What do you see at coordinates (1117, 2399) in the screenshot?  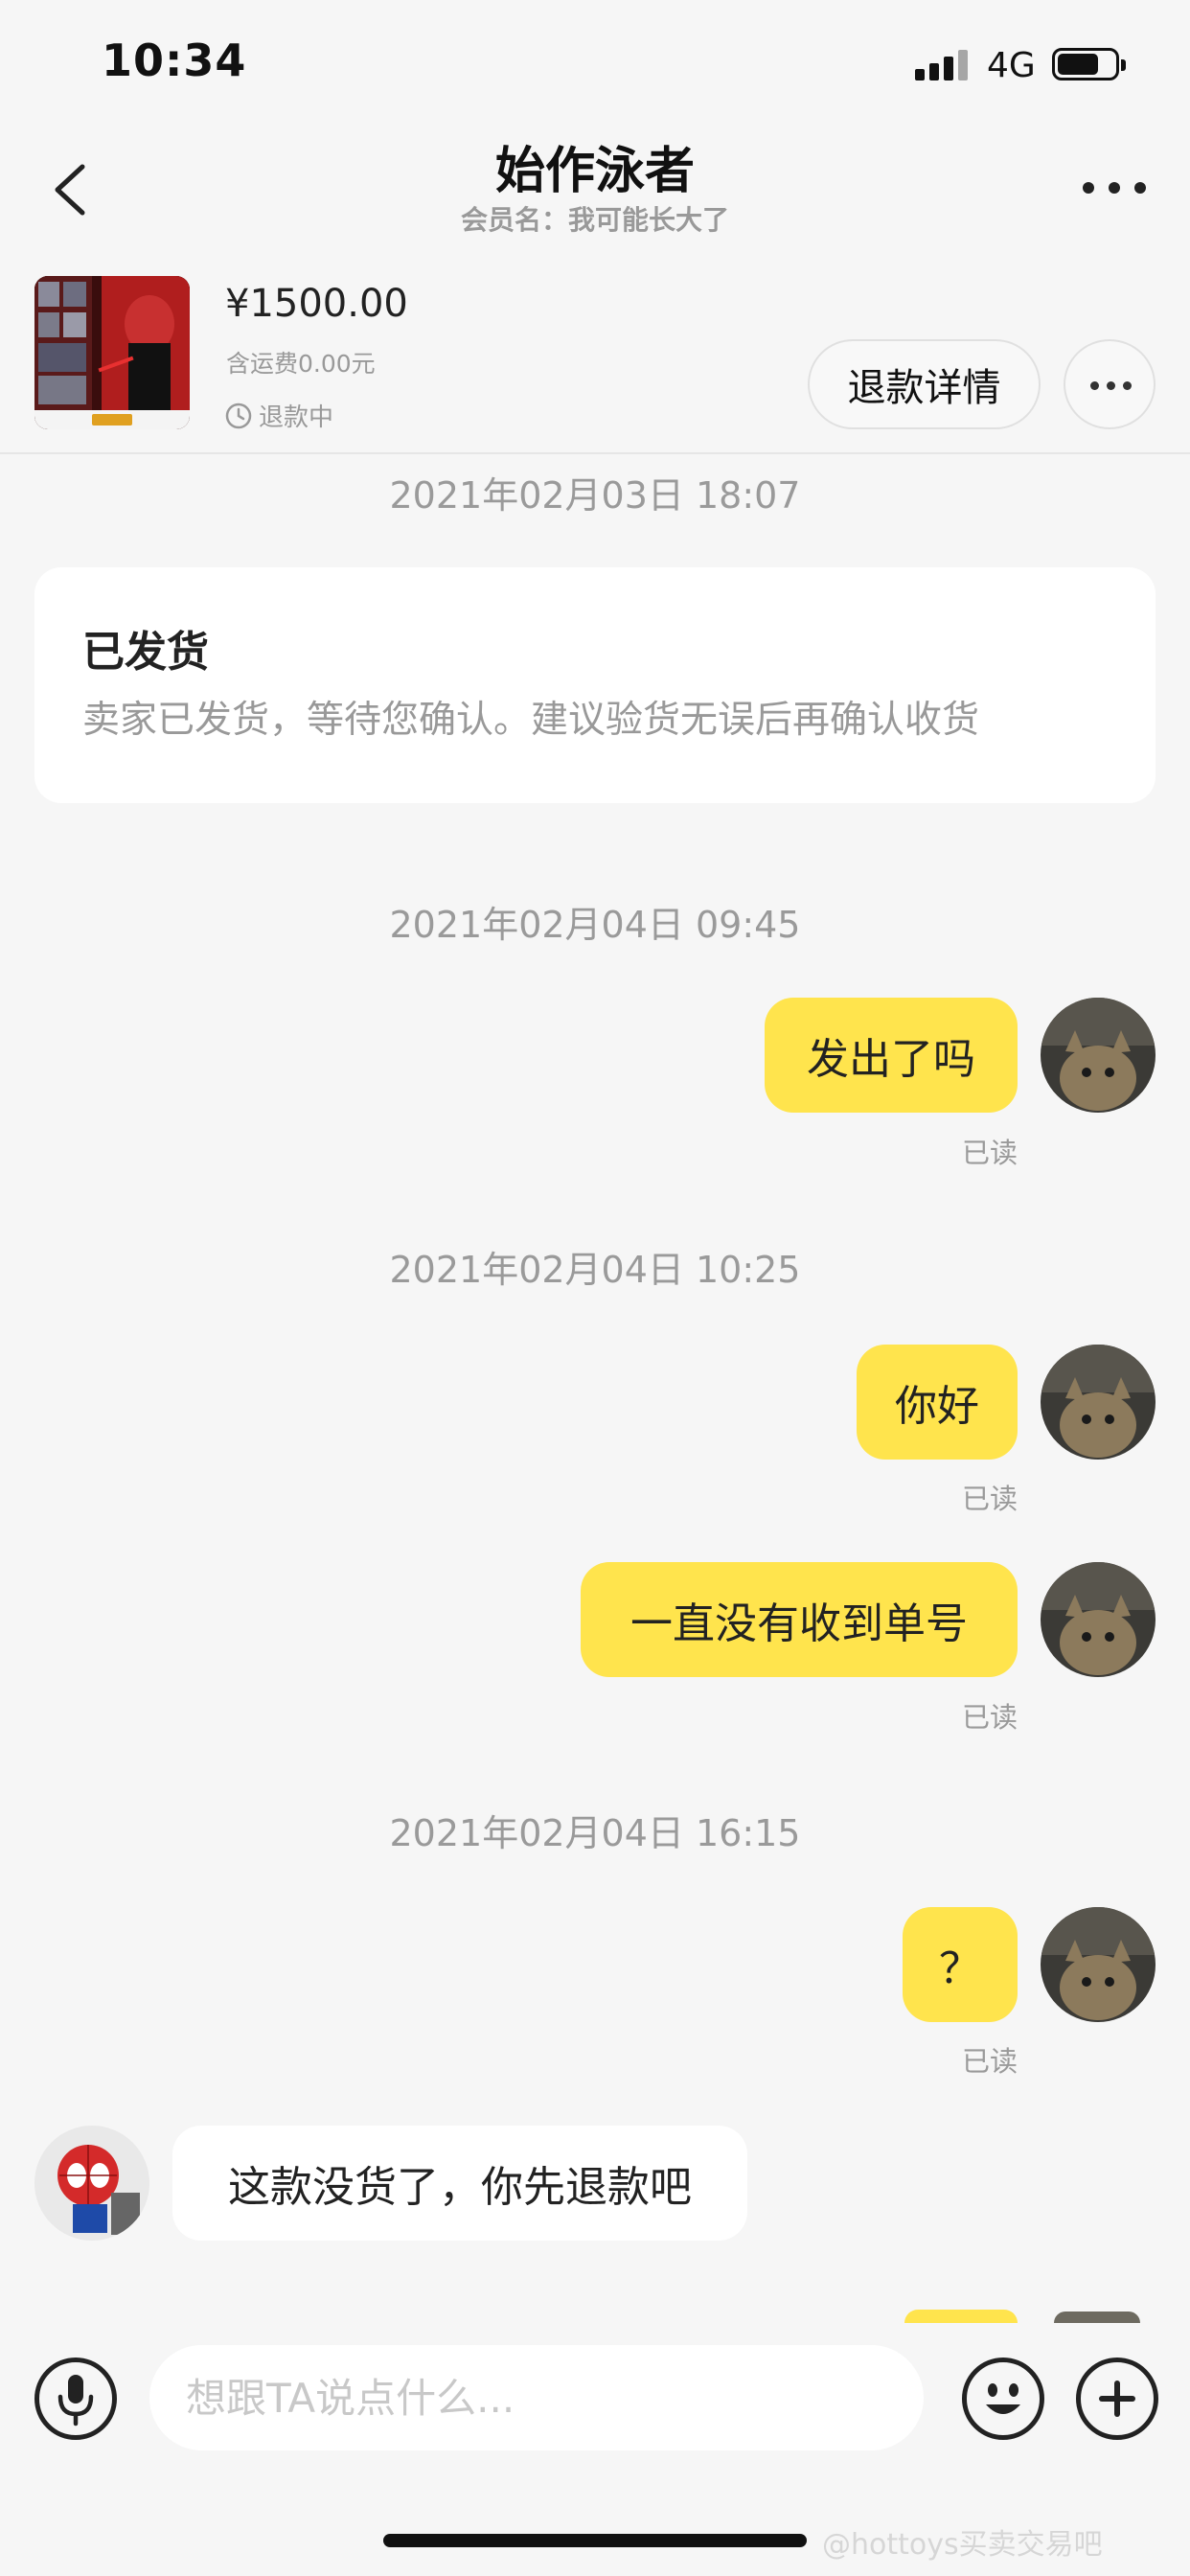 I see `add-attachment-button` at bounding box center [1117, 2399].